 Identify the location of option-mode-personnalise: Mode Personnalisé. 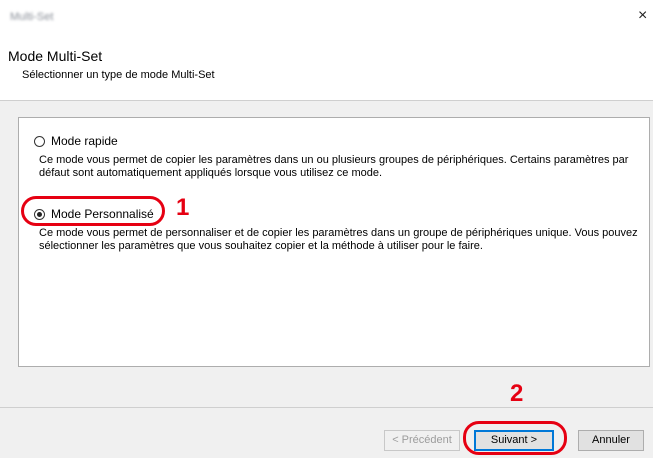
(94, 214).